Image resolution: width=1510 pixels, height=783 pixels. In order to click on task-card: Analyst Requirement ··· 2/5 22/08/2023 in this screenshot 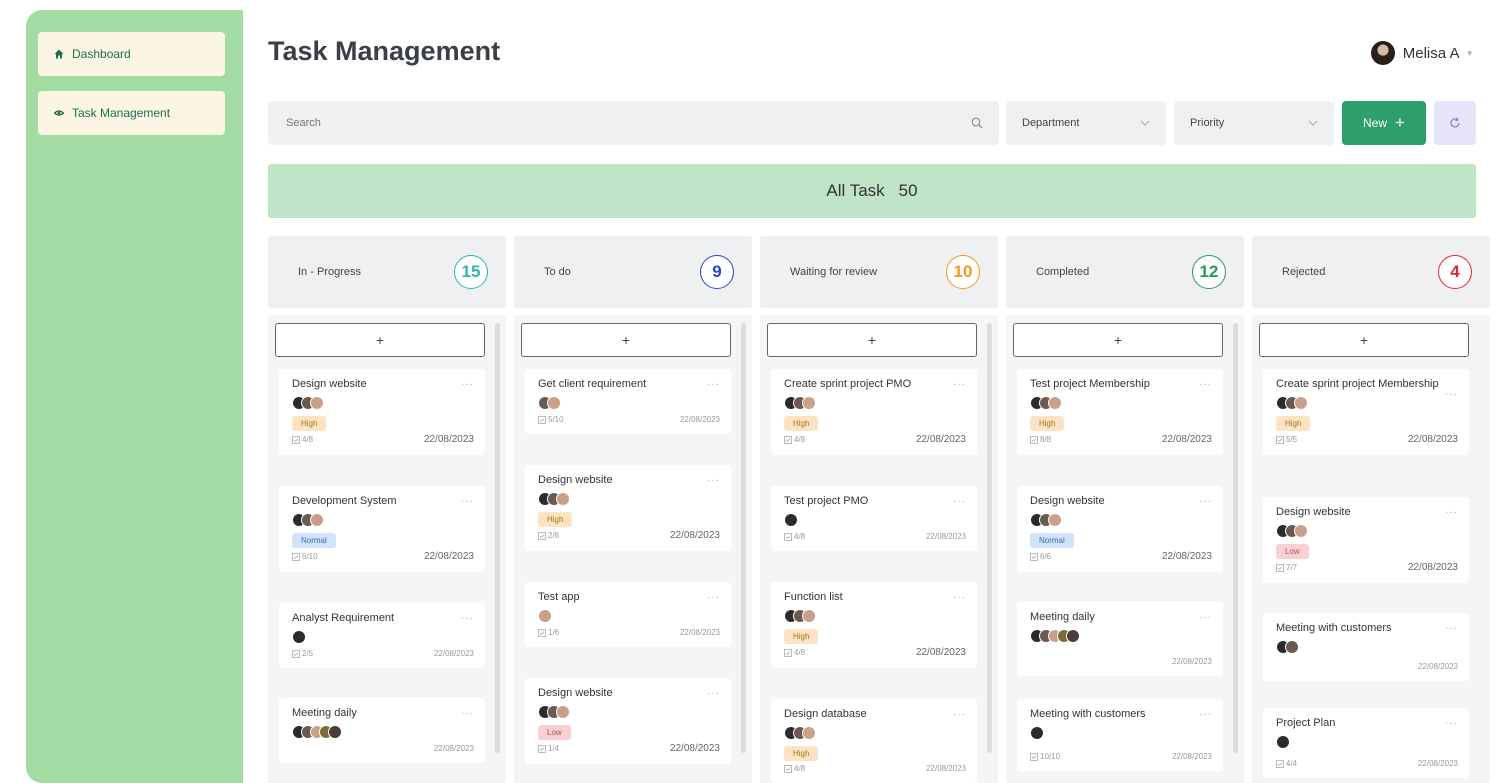, I will do `click(382, 635)`.